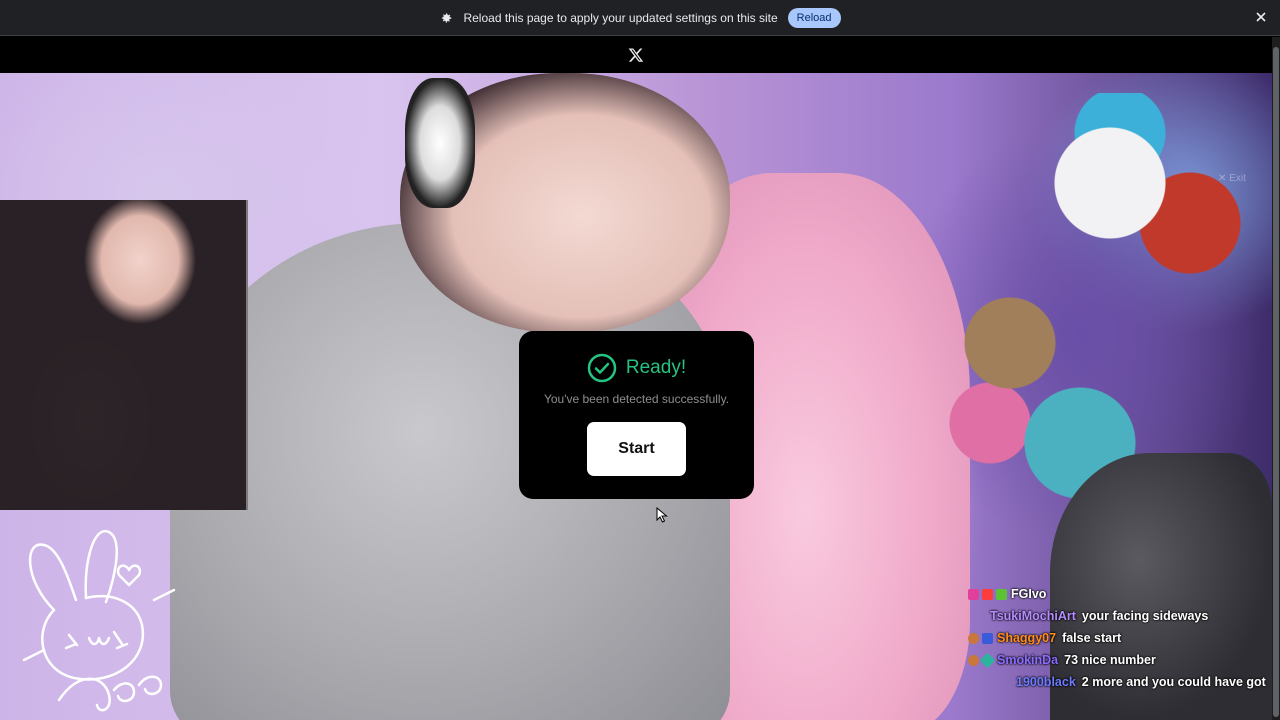  I want to click on chat-message: 1900black 2 more and you could have got, so click(1118, 682).